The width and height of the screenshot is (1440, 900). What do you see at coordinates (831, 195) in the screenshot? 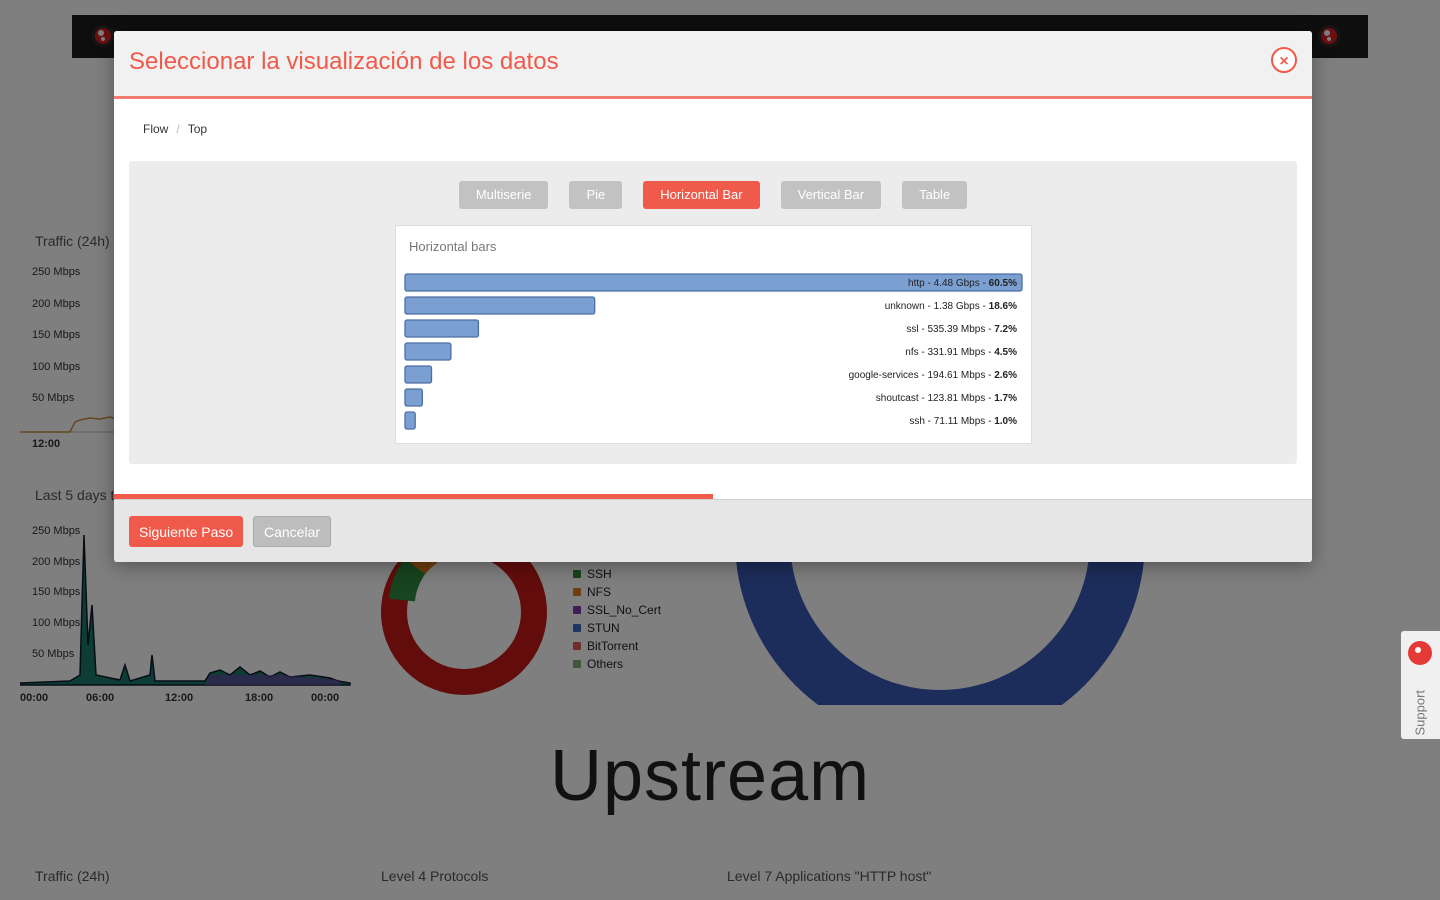
I see `viz-option-vertical-bar: Vertical Bar` at bounding box center [831, 195].